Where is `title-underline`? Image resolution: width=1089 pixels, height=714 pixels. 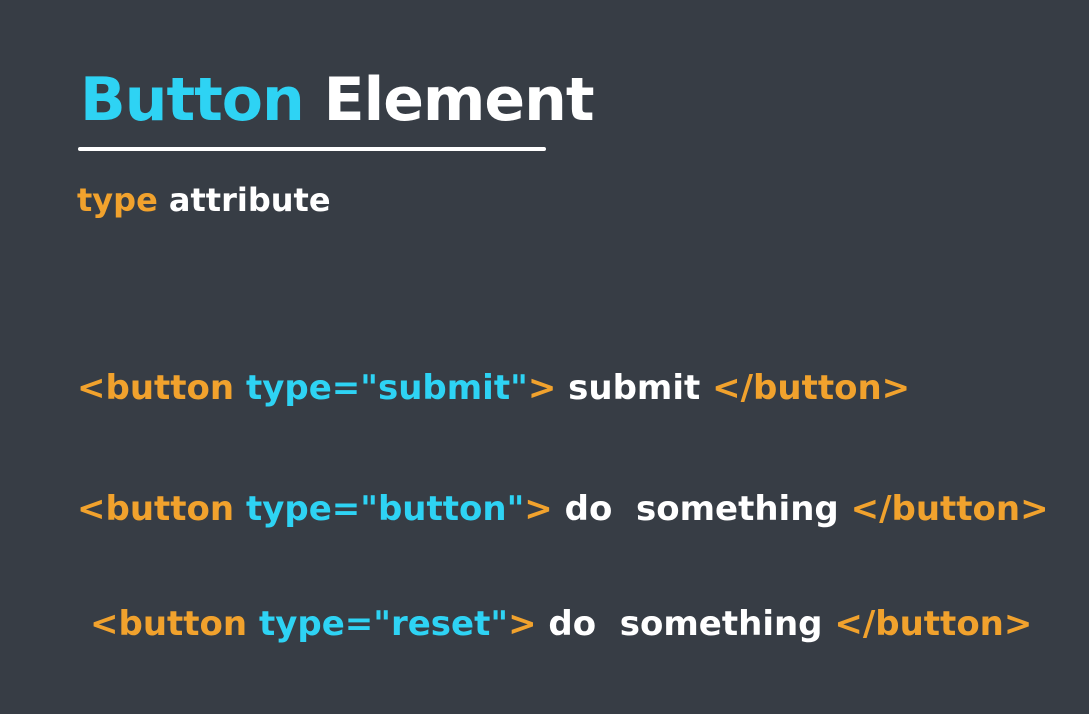 title-underline is located at coordinates (312, 149).